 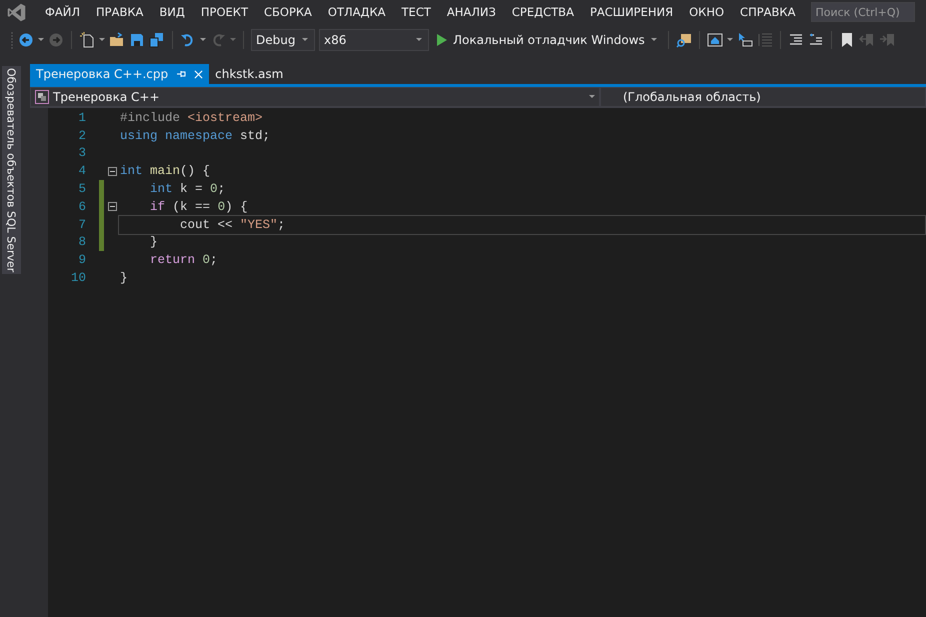 What do you see at coordinates (120, 12) in the screenshot?
I see `menu-item: ПРАВКА` at bounding box center [120, 12].